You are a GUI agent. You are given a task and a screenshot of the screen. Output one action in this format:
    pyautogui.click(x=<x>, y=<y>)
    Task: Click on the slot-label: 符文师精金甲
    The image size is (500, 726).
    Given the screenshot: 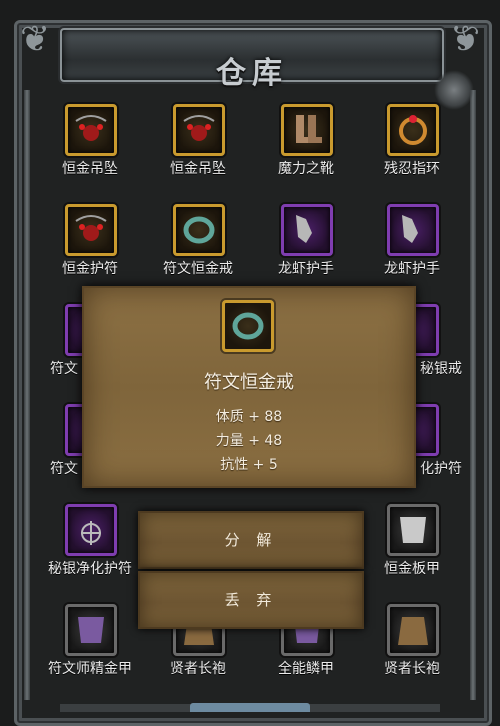 What is the action you would take?
    pyautogui.click(x=90, y=669)
    